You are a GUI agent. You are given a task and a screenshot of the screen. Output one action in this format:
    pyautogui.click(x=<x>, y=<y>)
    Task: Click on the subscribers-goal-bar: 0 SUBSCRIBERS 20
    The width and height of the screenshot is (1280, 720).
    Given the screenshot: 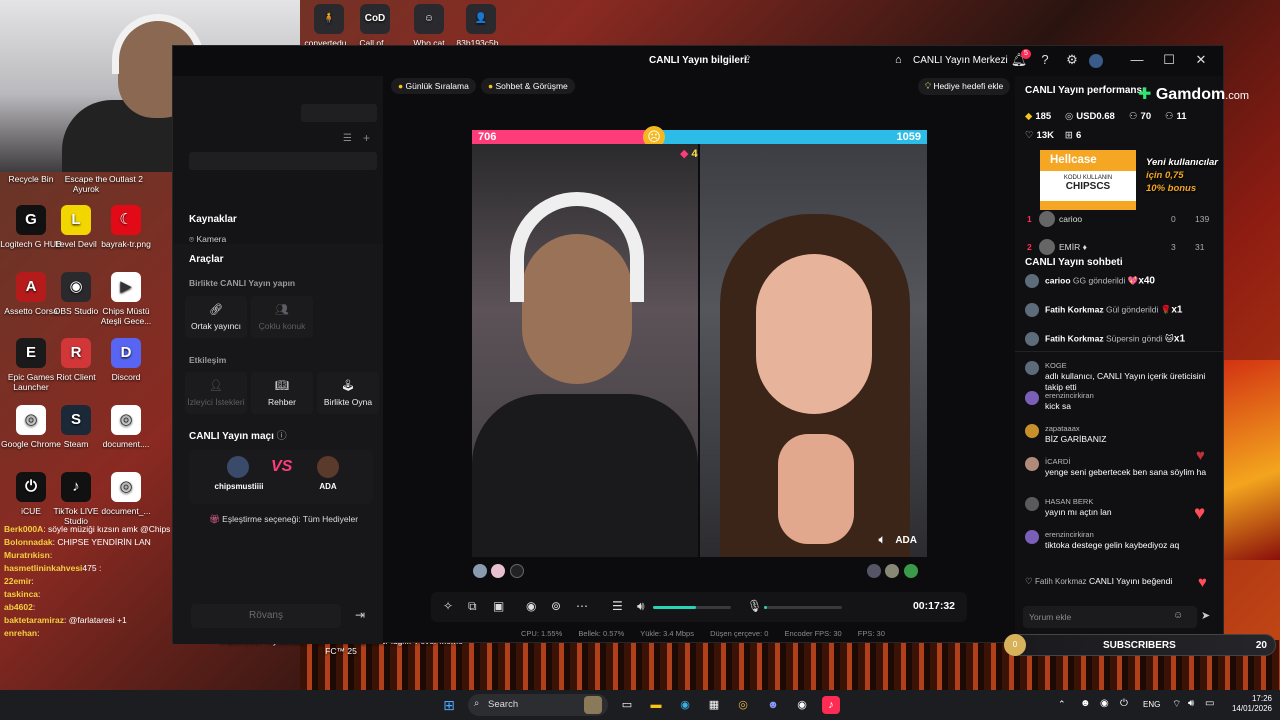 What is the action you would take?
    pyautogui.click(x=1140, y=645)
    